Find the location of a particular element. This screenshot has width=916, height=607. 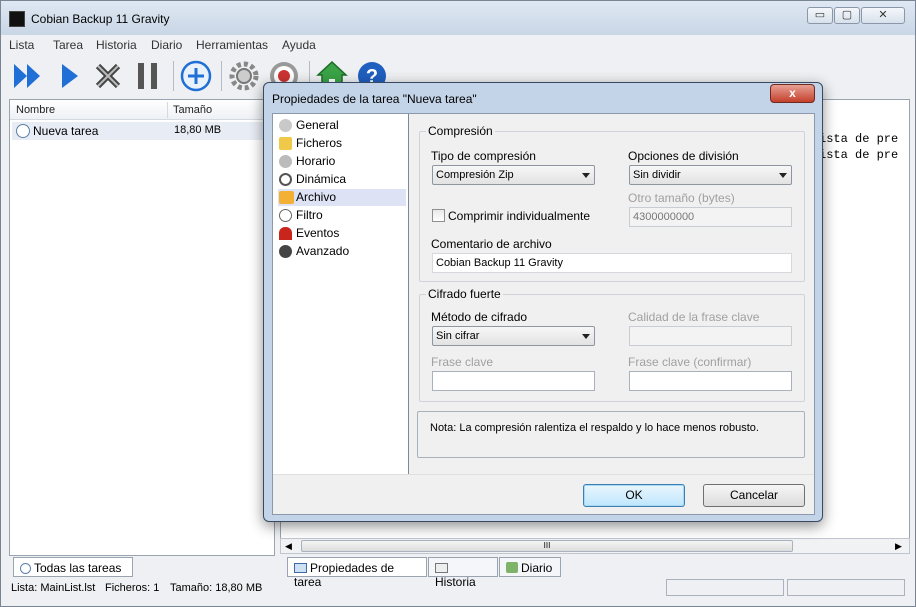

passphrase-field is located at coordinates (513, 381).